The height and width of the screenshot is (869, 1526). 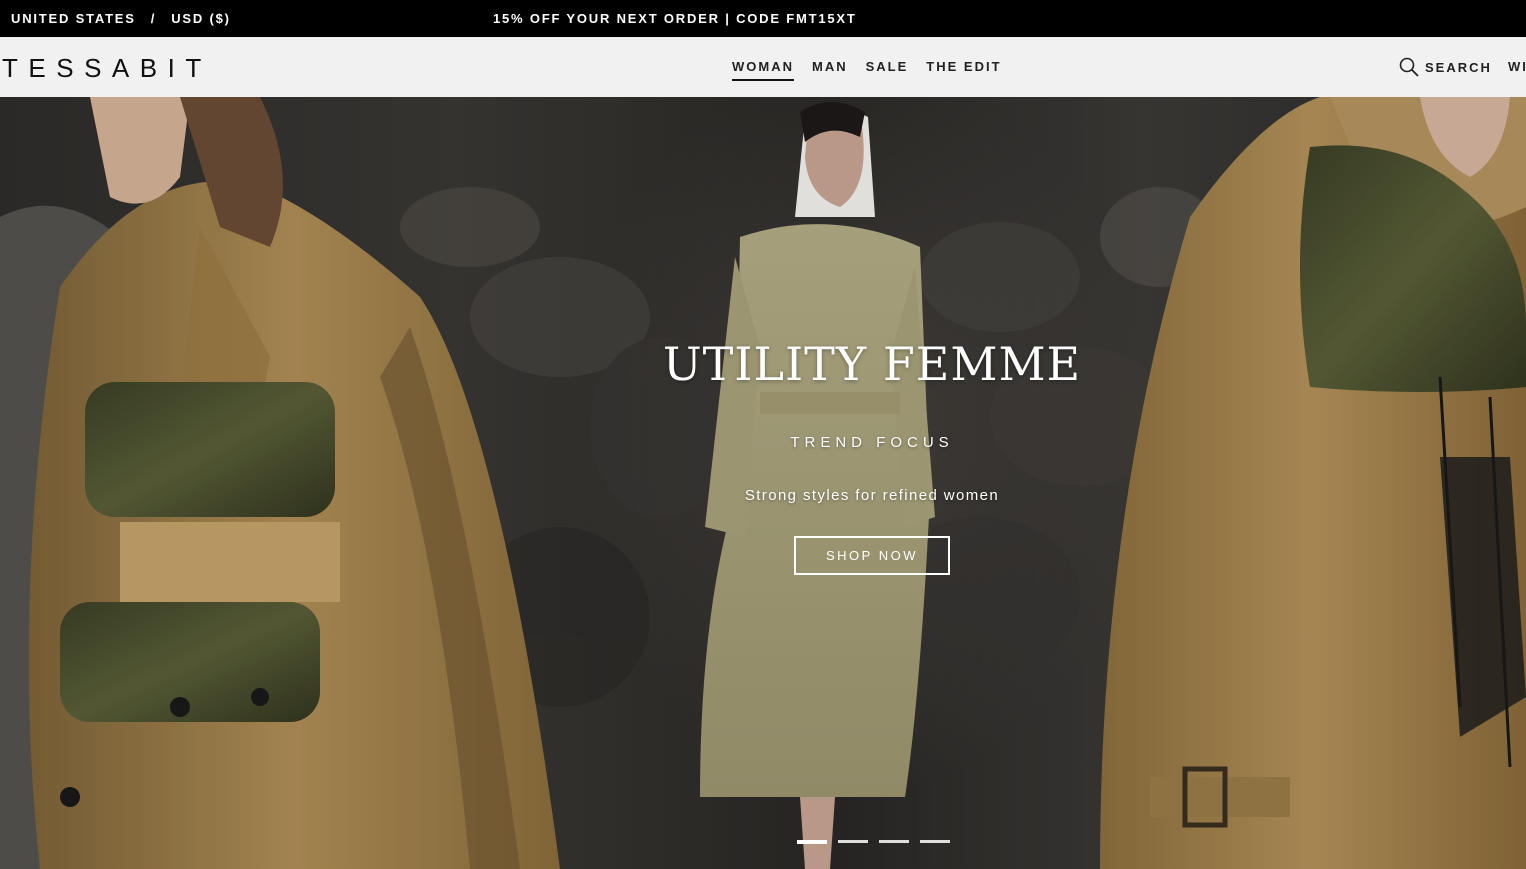 I want to click on hero-tagline: Strong styles for refined women, so click(x=872, y=495).